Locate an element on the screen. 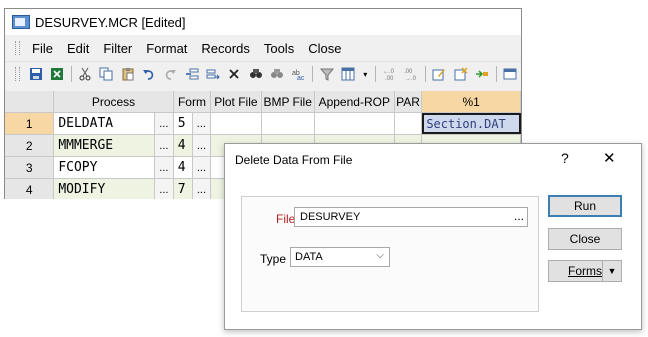 The width and height of the screenshot is (648, 337). copy-icon is located at coordinates (106, 74).